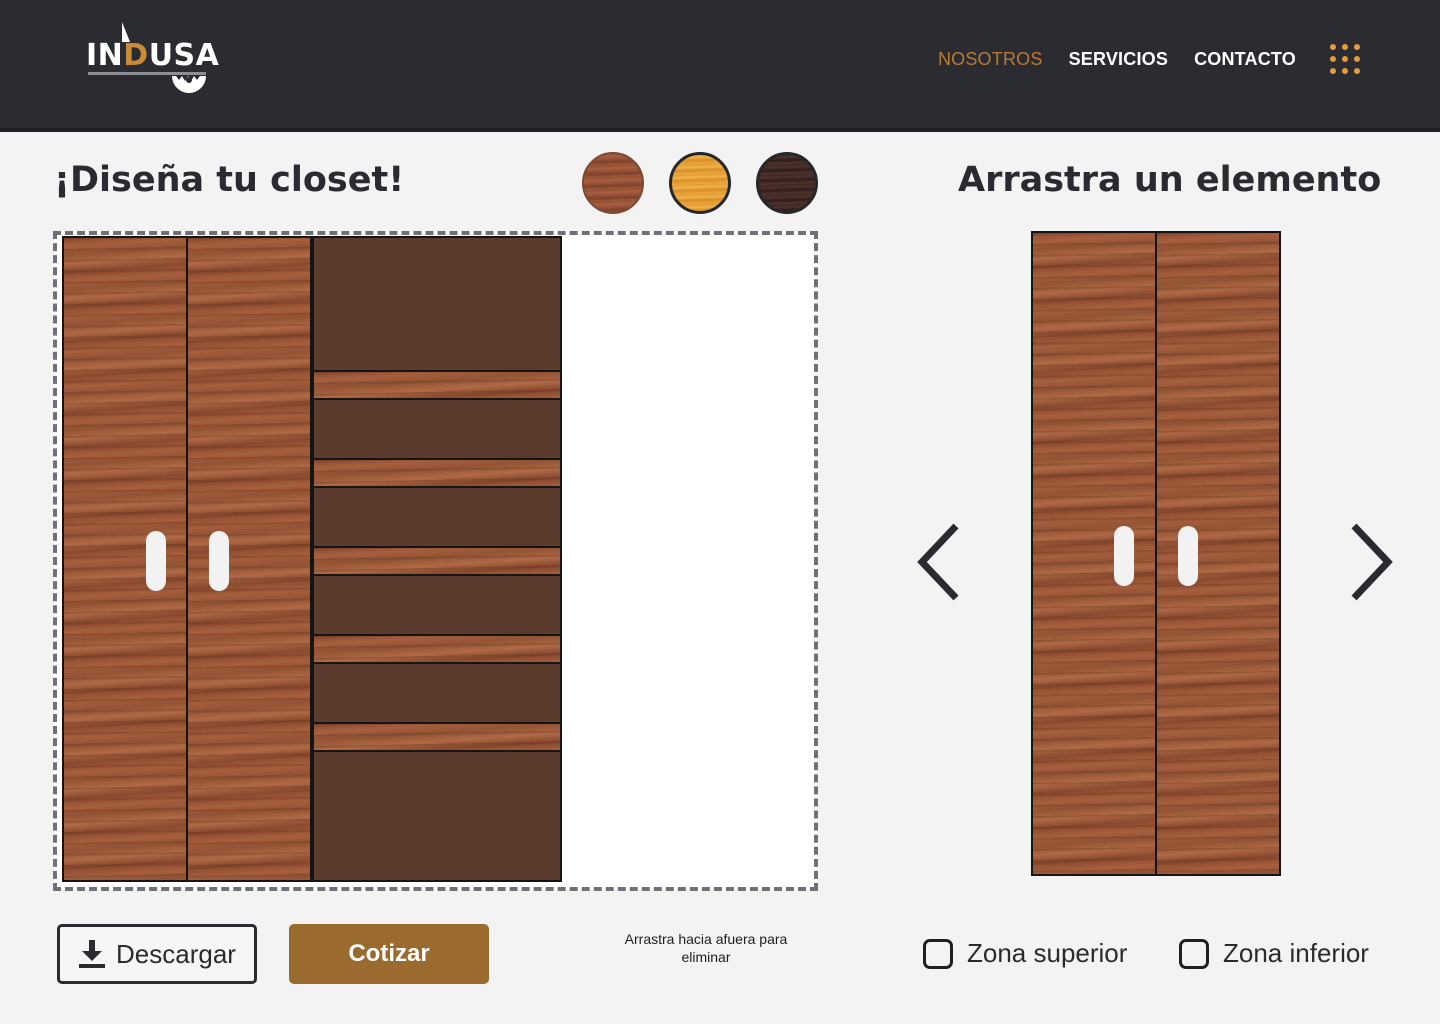  I want to click on quote-label: Cotizar, so click(389, 953).